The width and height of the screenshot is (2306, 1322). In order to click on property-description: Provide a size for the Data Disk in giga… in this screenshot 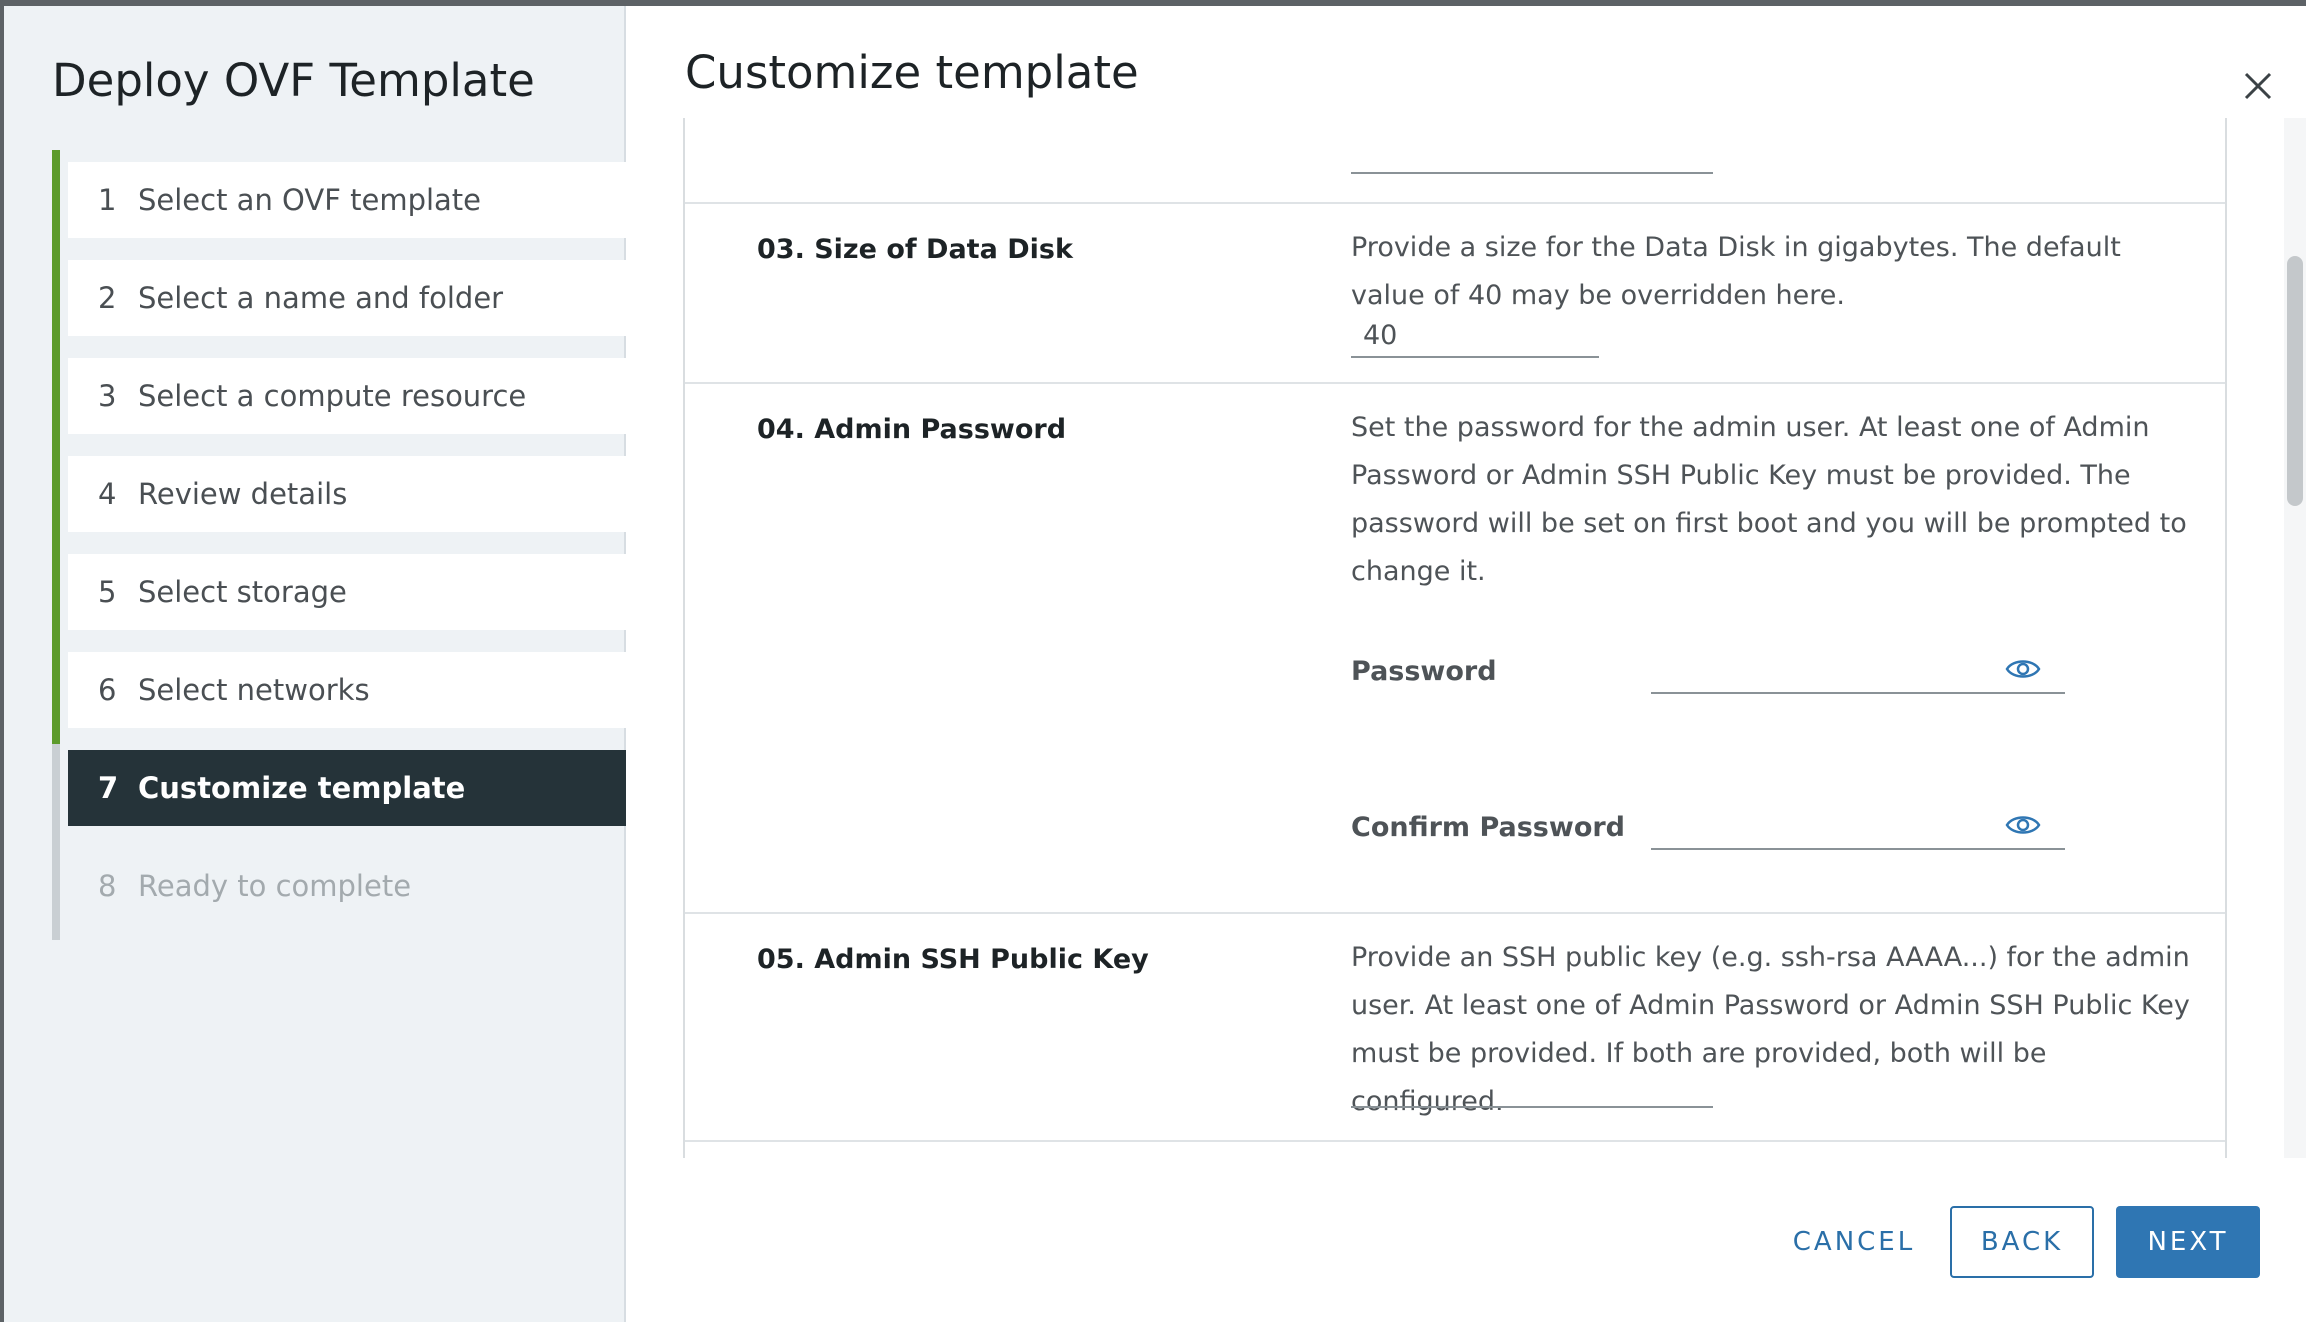, I will do `click(1736, 271)`.